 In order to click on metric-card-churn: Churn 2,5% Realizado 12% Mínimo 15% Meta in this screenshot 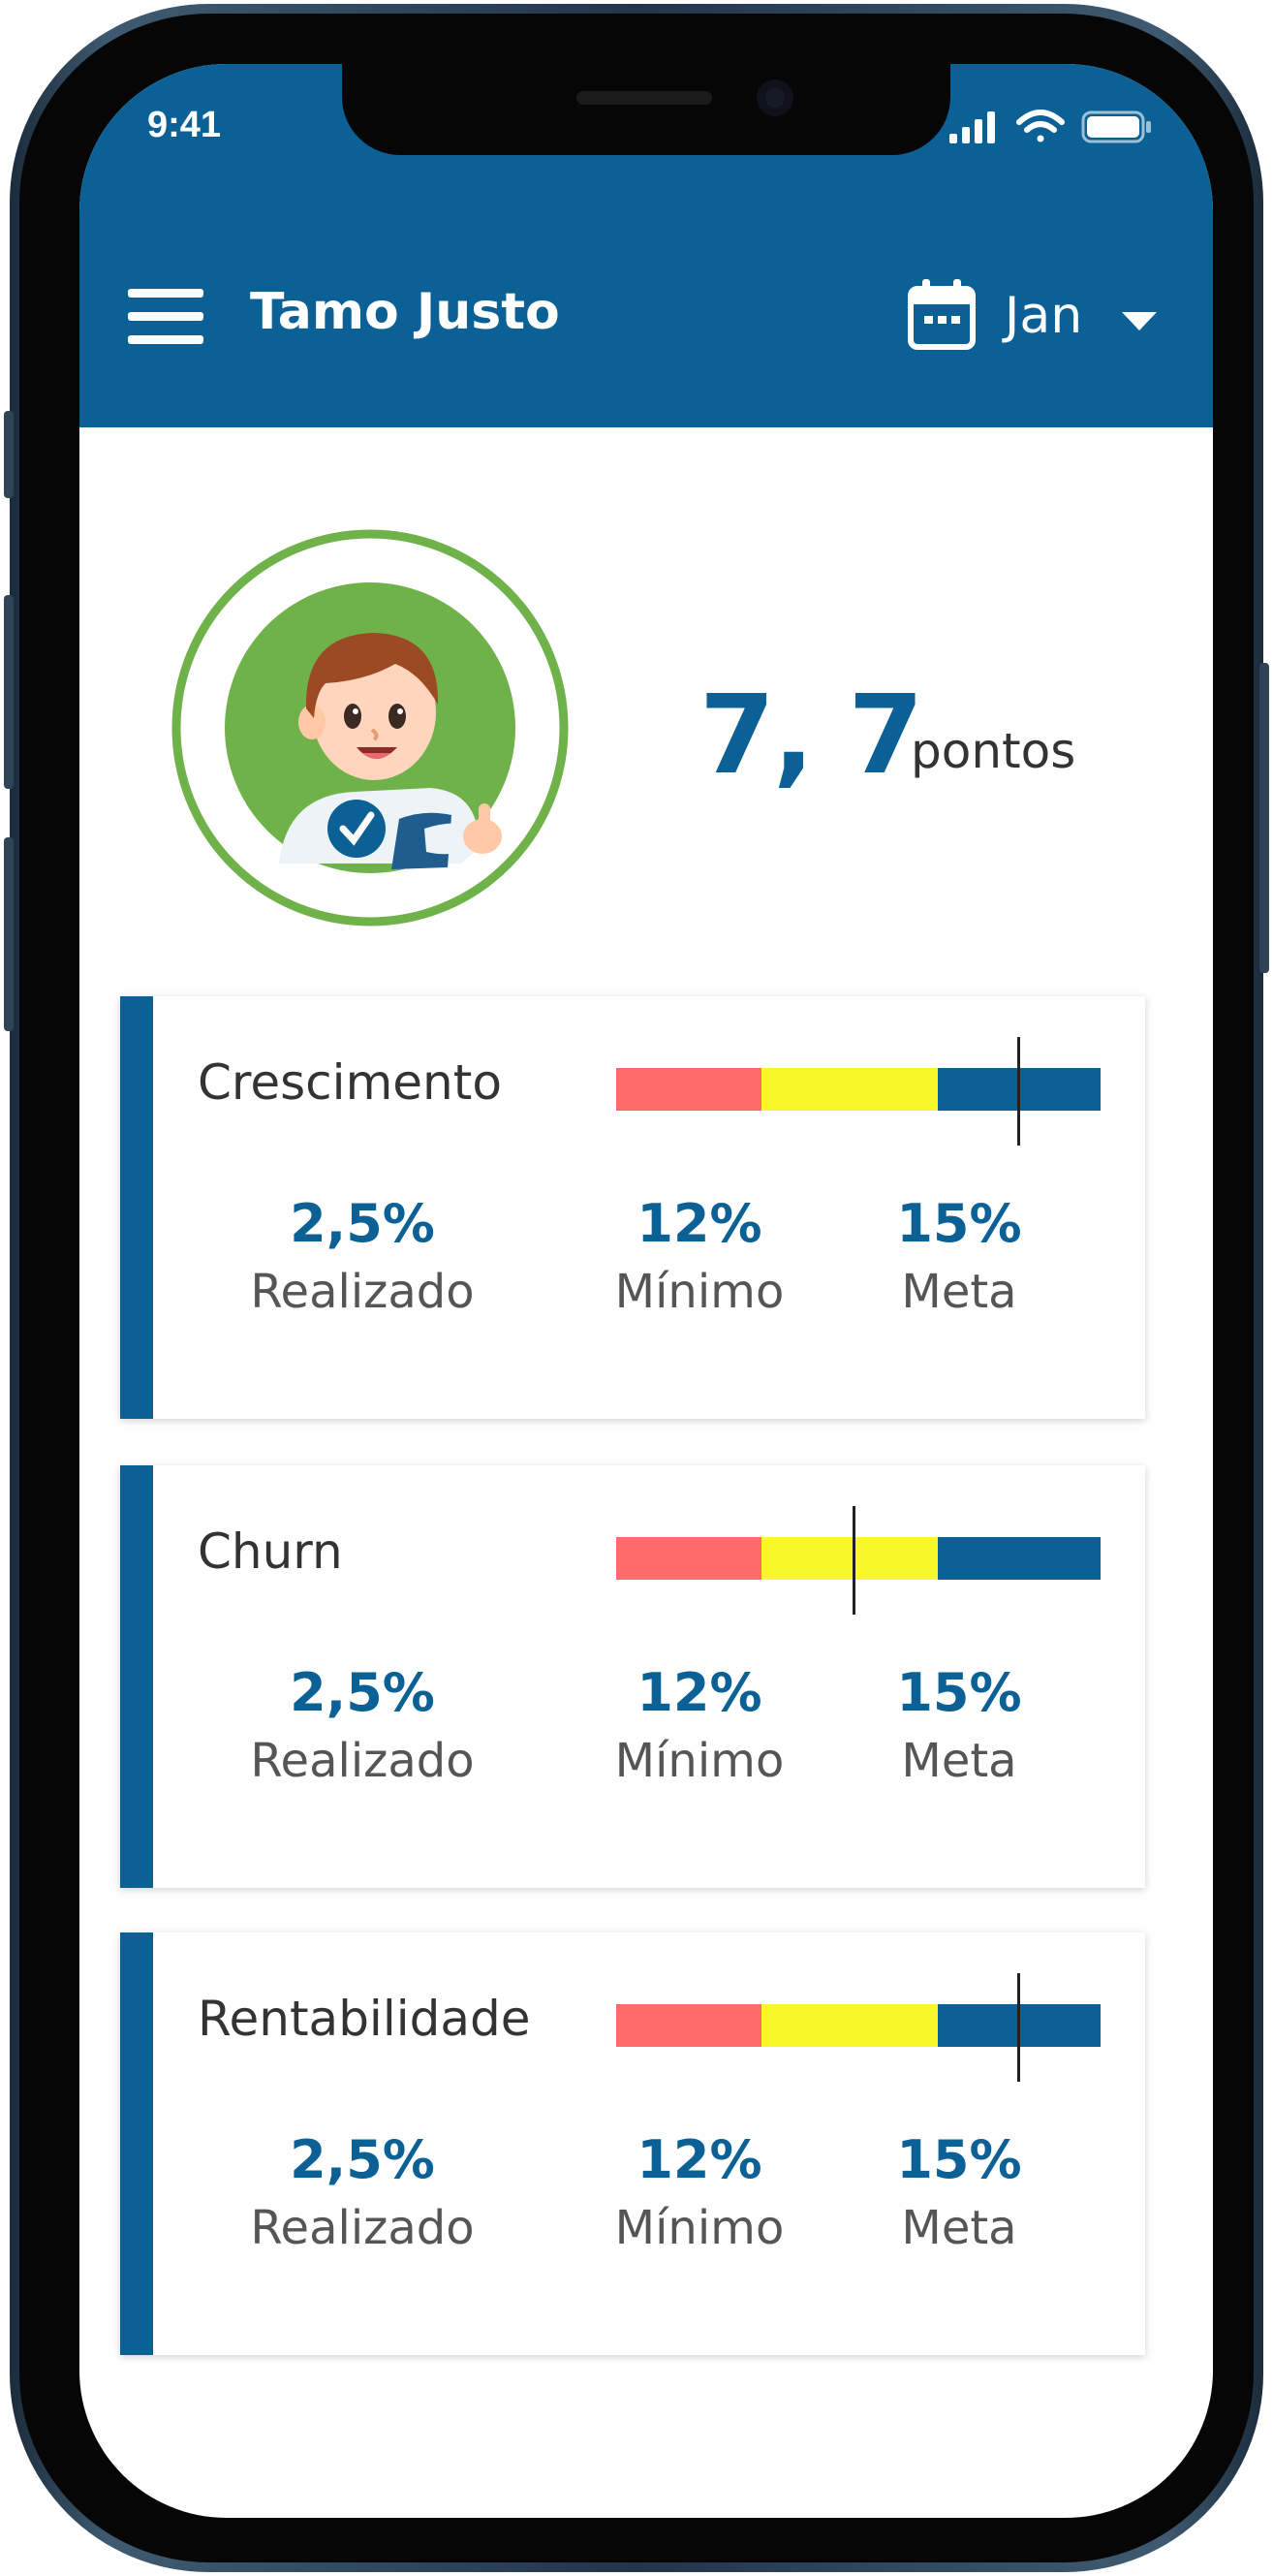, I will do `click(632, 1676)`.